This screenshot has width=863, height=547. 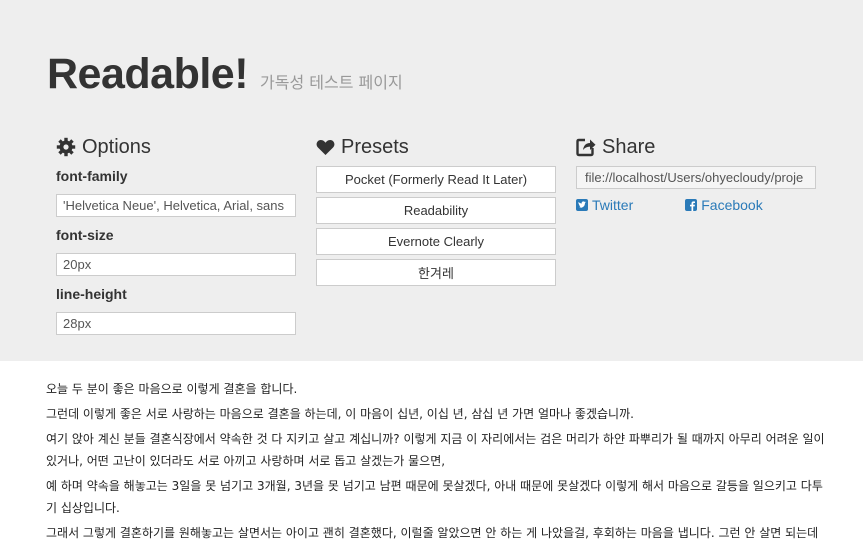 What do you see at coordinates (176, 205) in the screenshot?
I see `font-family-input: 'Helvetica Neue', Helvetica, Arial, sans` at bounding box center [176, 205].